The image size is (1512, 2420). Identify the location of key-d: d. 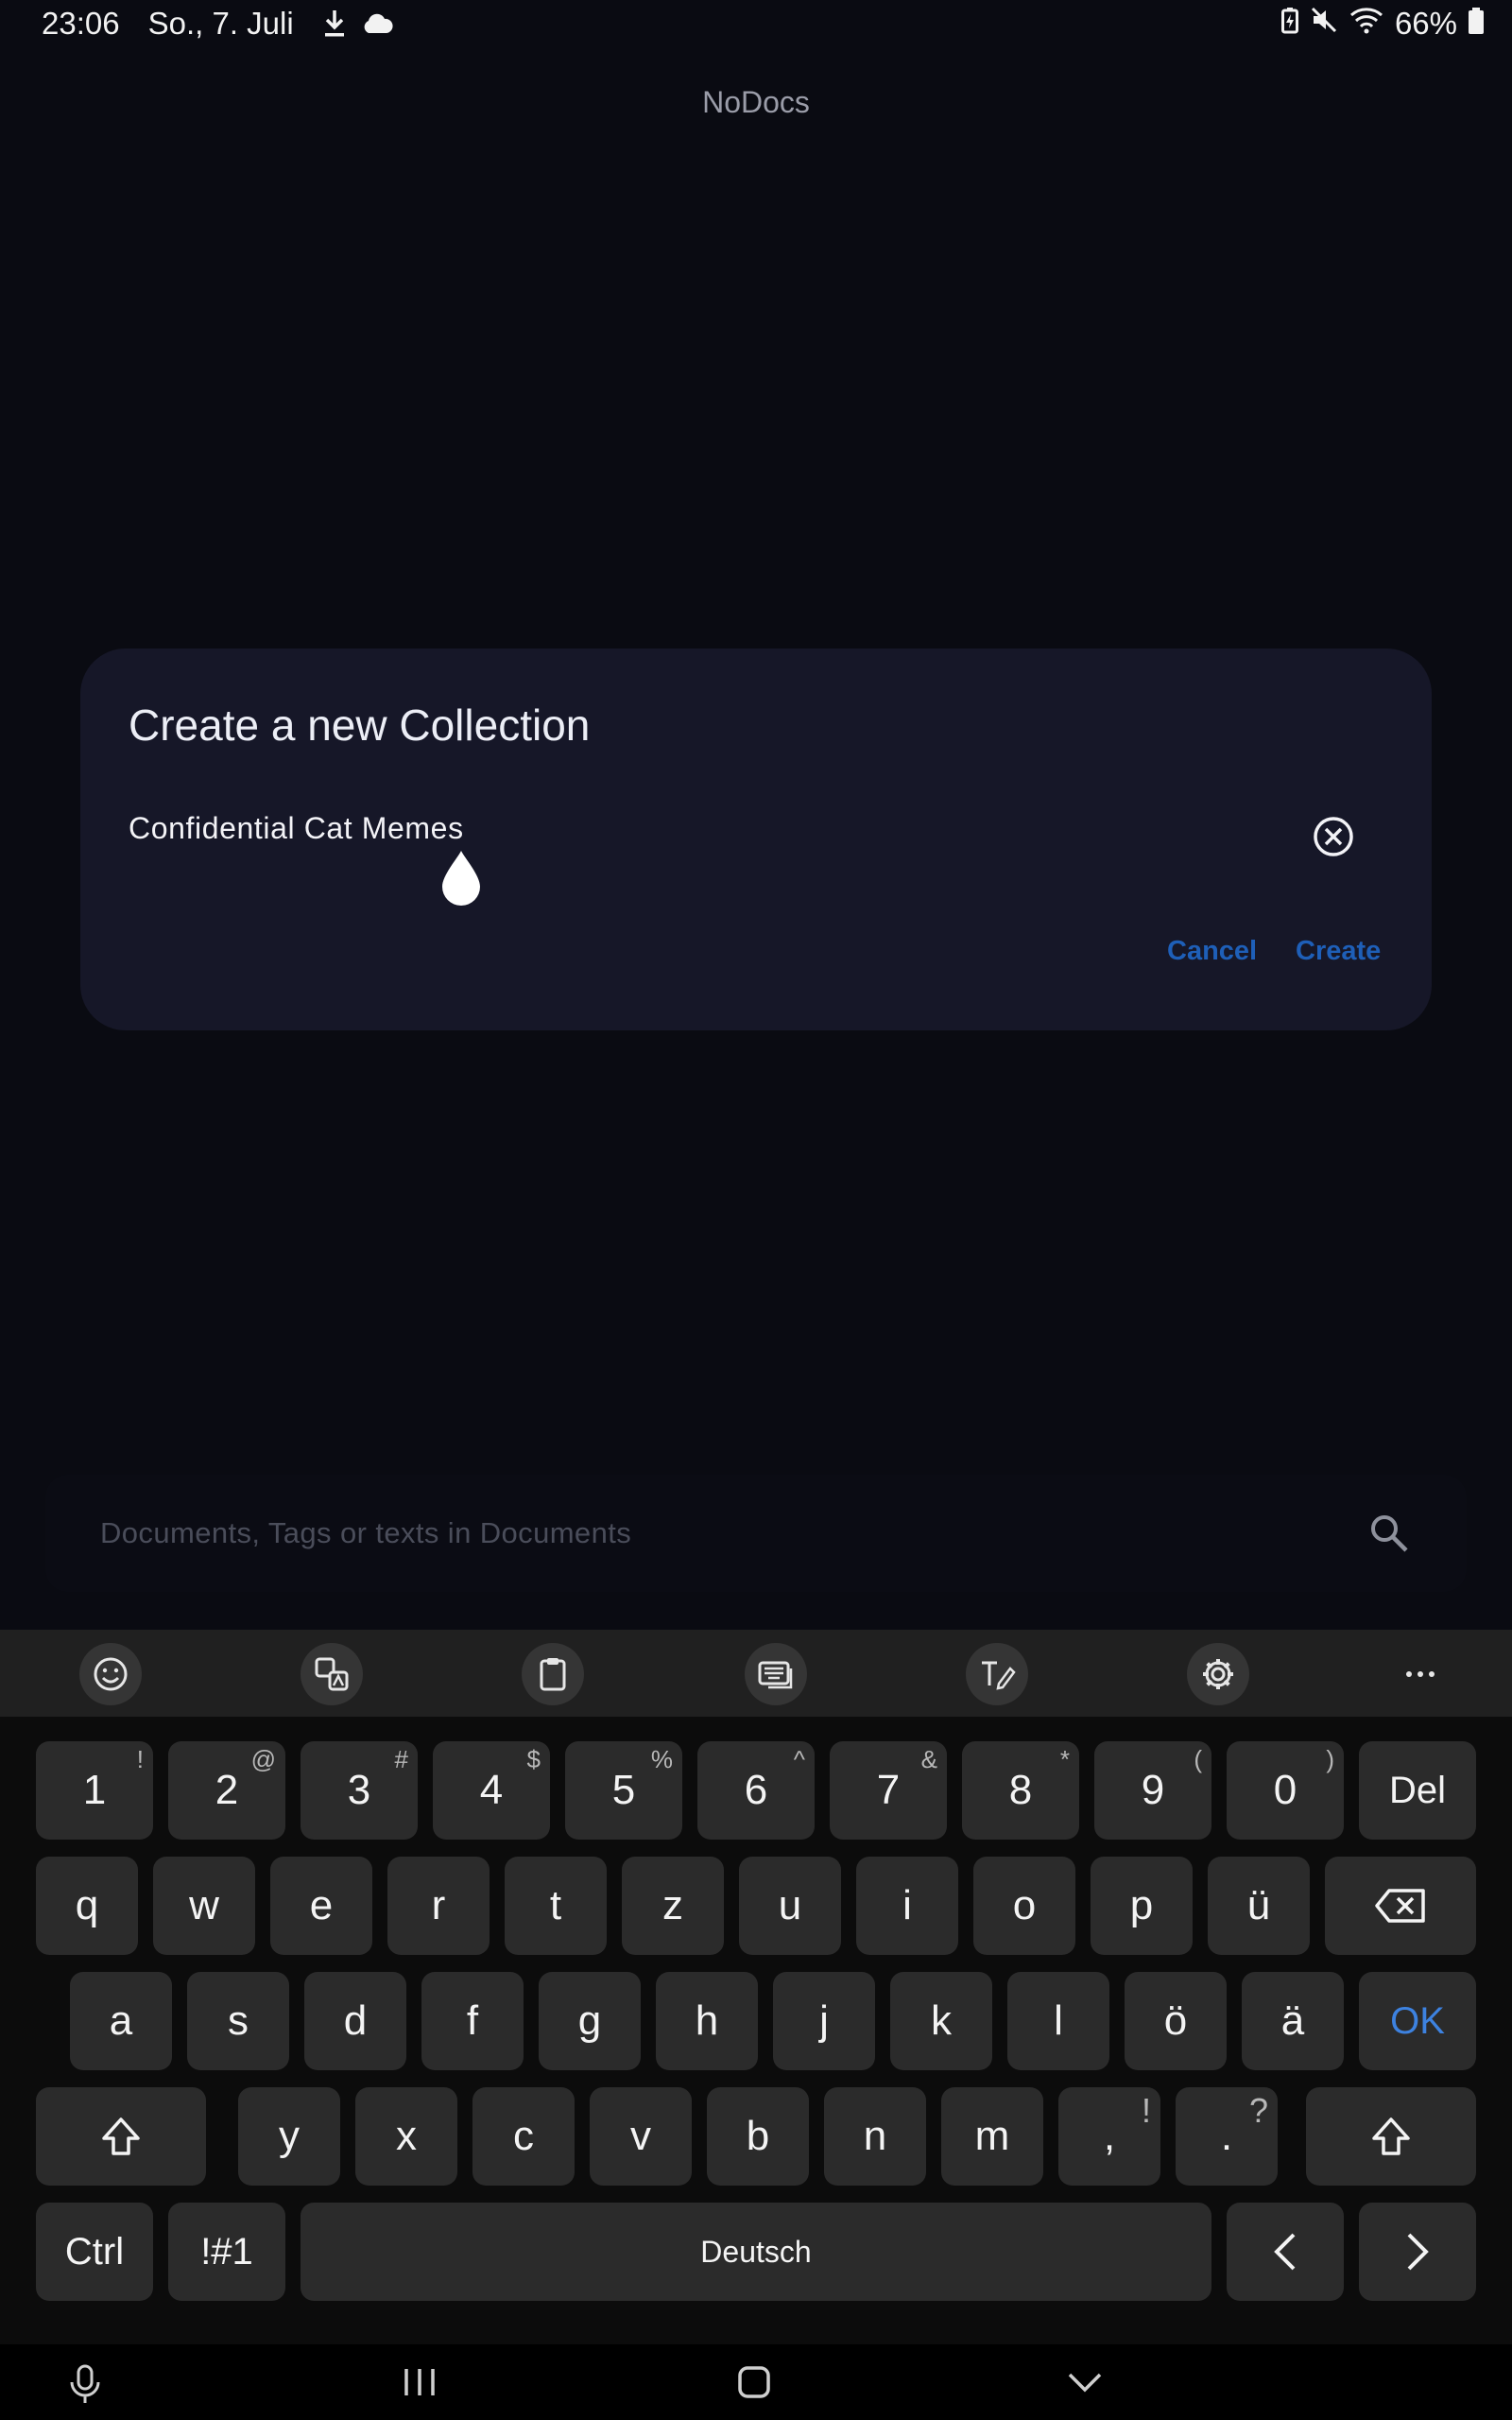
(355, 2021).